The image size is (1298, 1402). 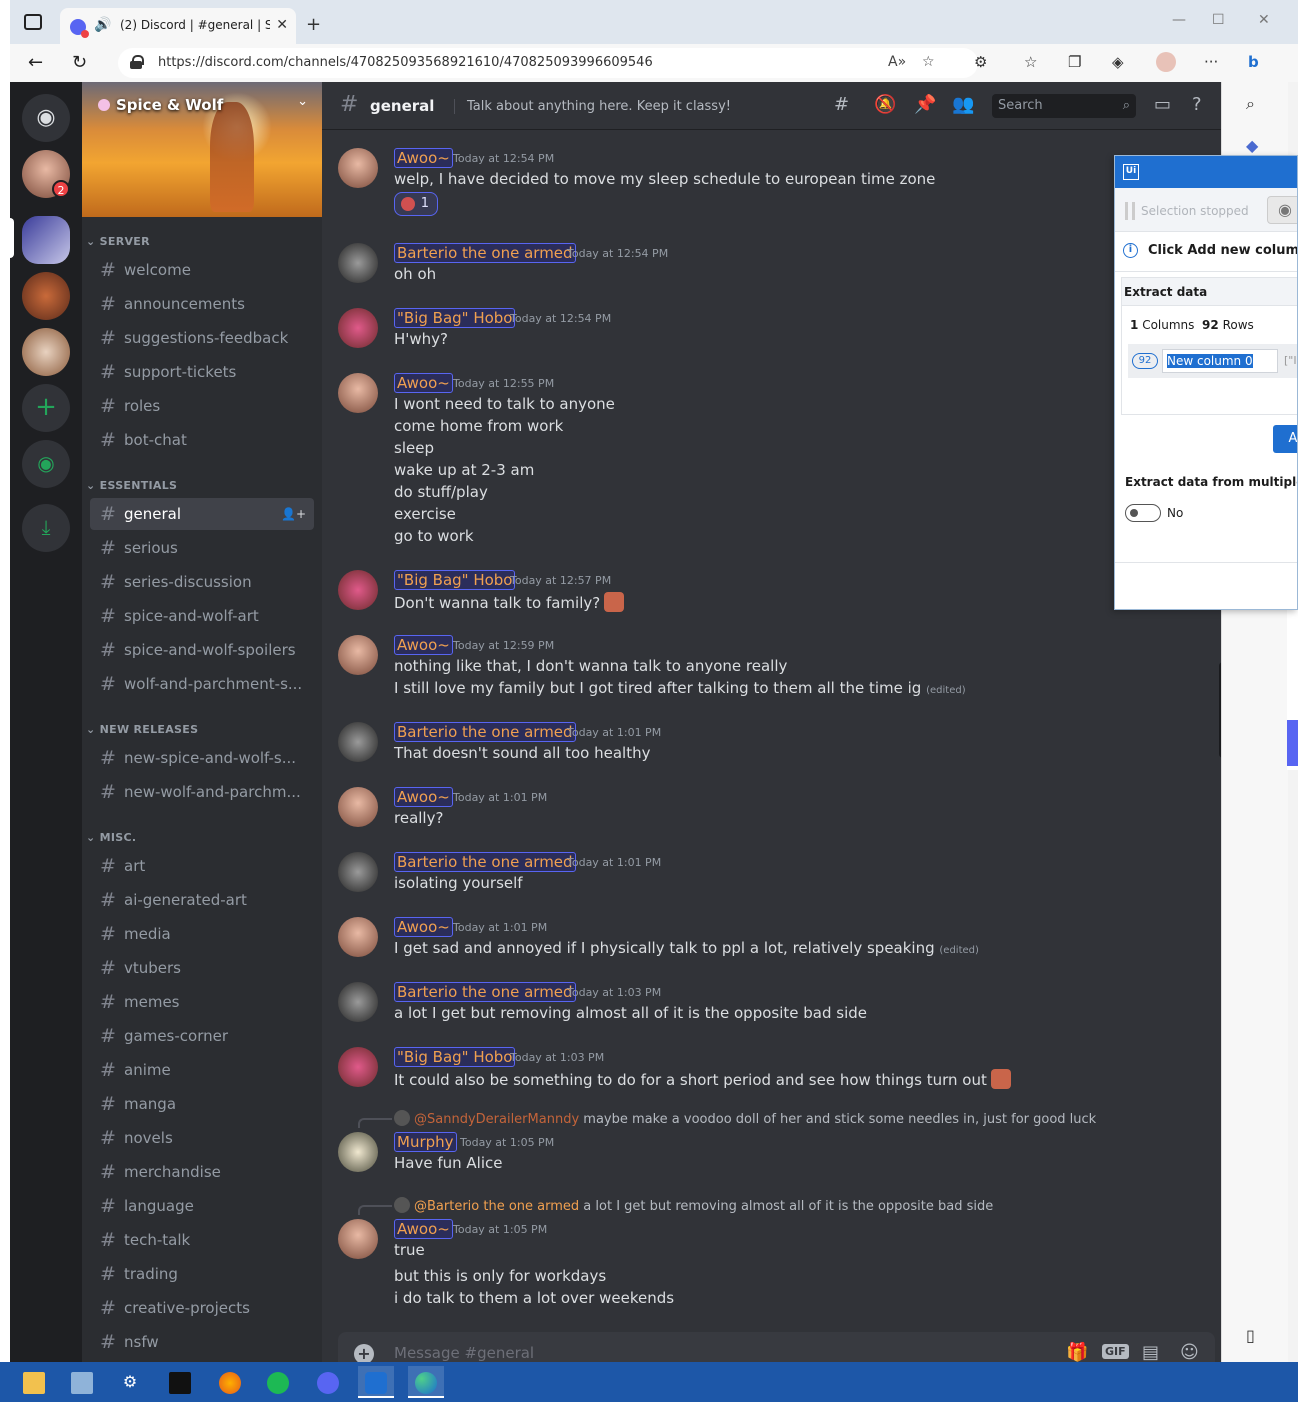 I want to click on channel-media: # media, so click(x=202, y=934).